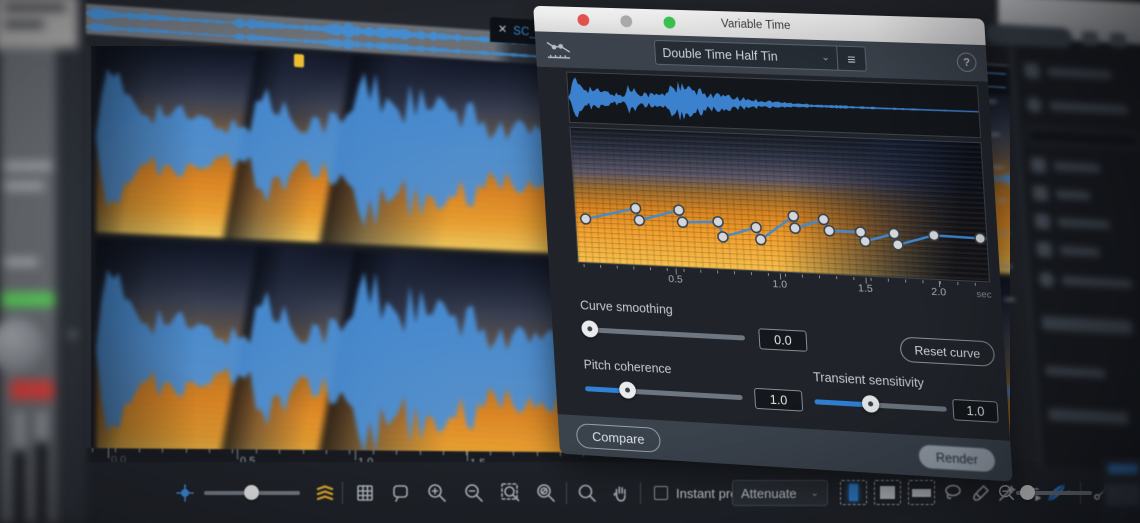 The image size is (1140, 523). Describe the element at coordinates (778, 399) in the screenshot. I see `pitch-coherence-value: 1.0` at that location.